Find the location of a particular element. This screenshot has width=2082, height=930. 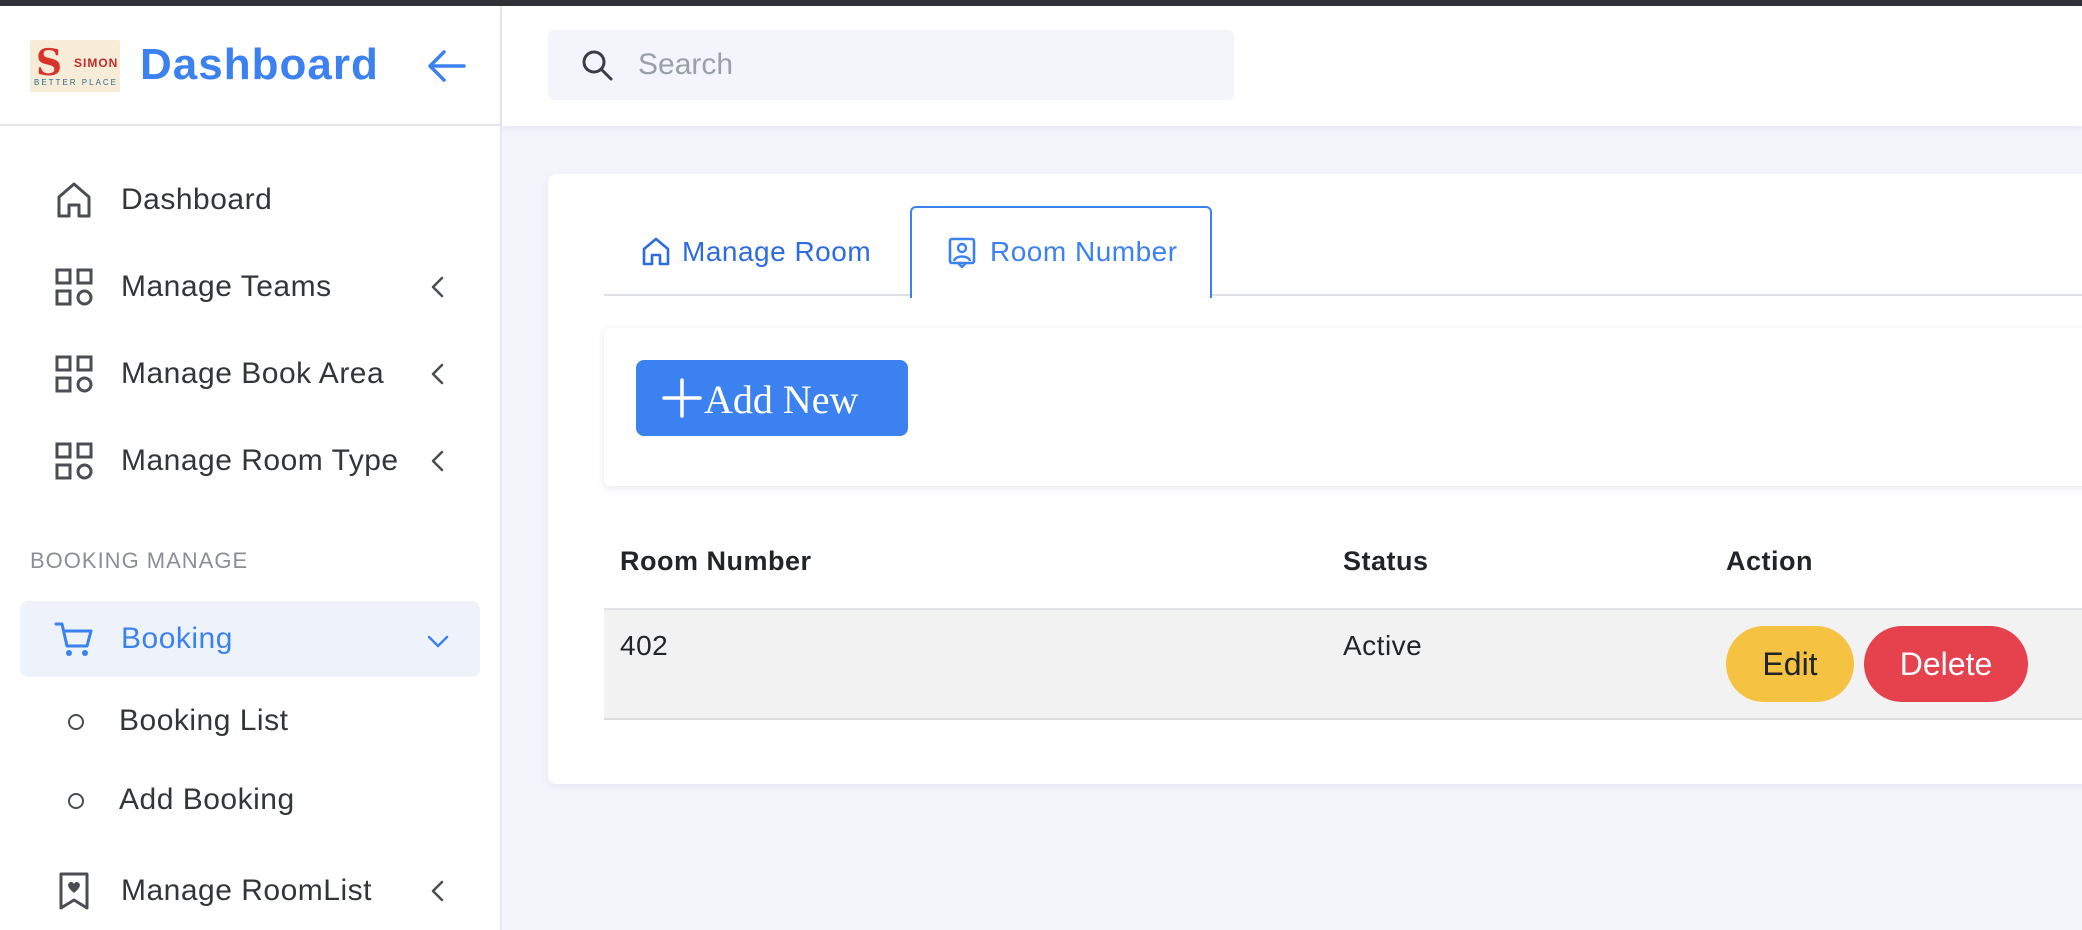

edit-button: Edit is located at coordinates (1790, 664).